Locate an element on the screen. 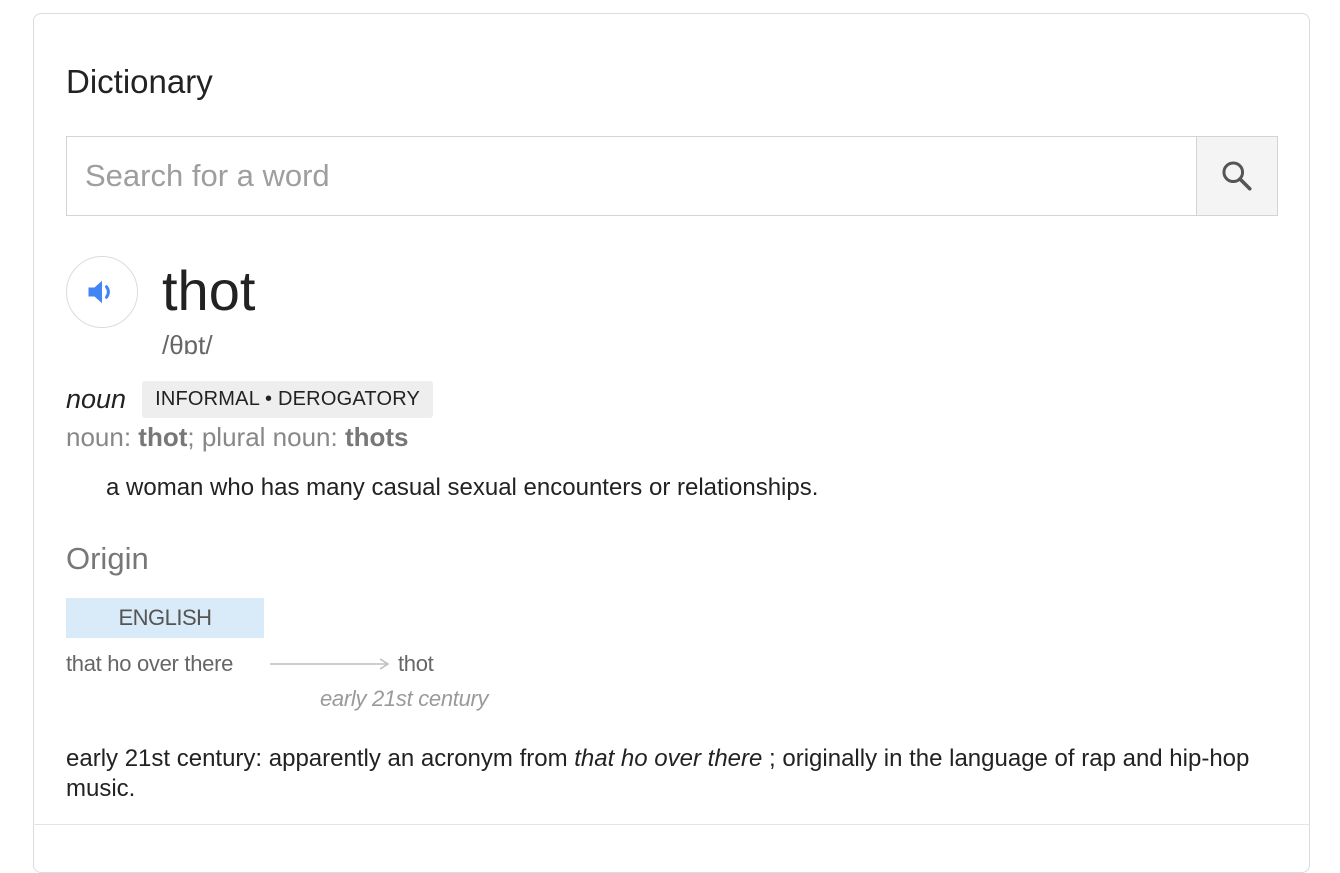 Image resolution: width=1340 pixels, height=873 pixels. pronunciation-button is located at coordinates (102, 292).